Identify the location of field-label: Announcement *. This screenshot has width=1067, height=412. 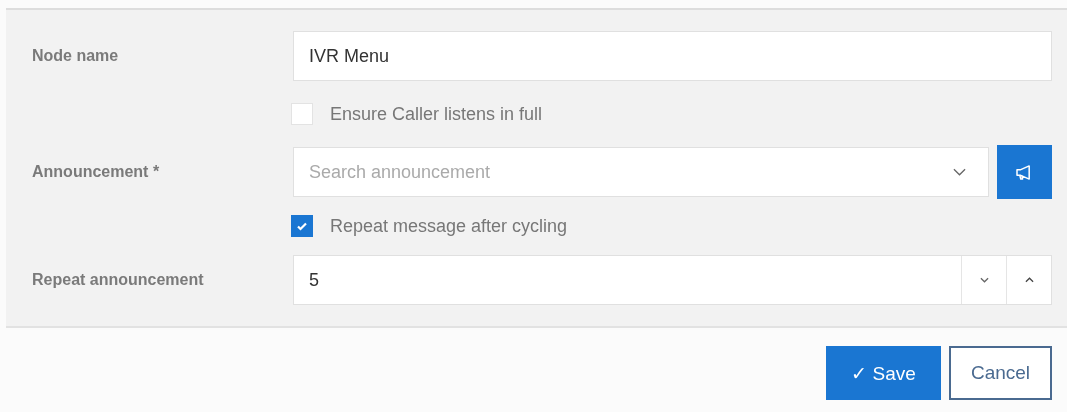
(96, 172).